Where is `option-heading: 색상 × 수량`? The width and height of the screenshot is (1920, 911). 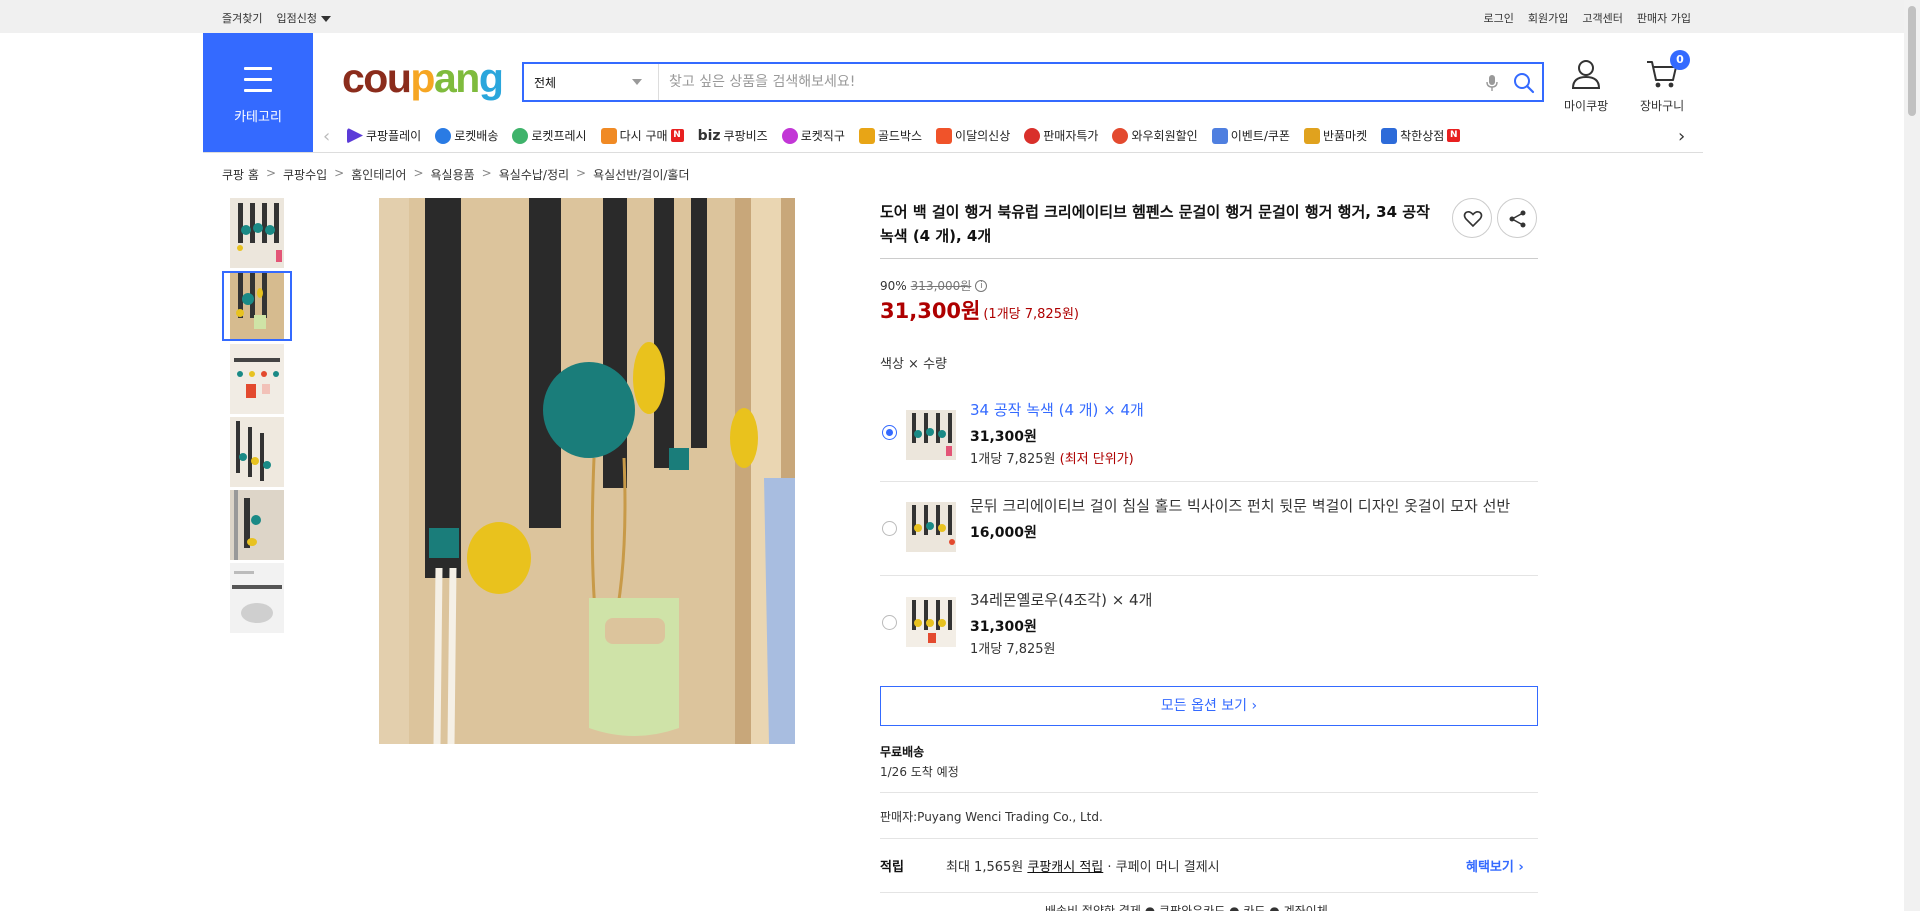 option-heading: 색상 × 수량 is located at coordinates (913, 364).